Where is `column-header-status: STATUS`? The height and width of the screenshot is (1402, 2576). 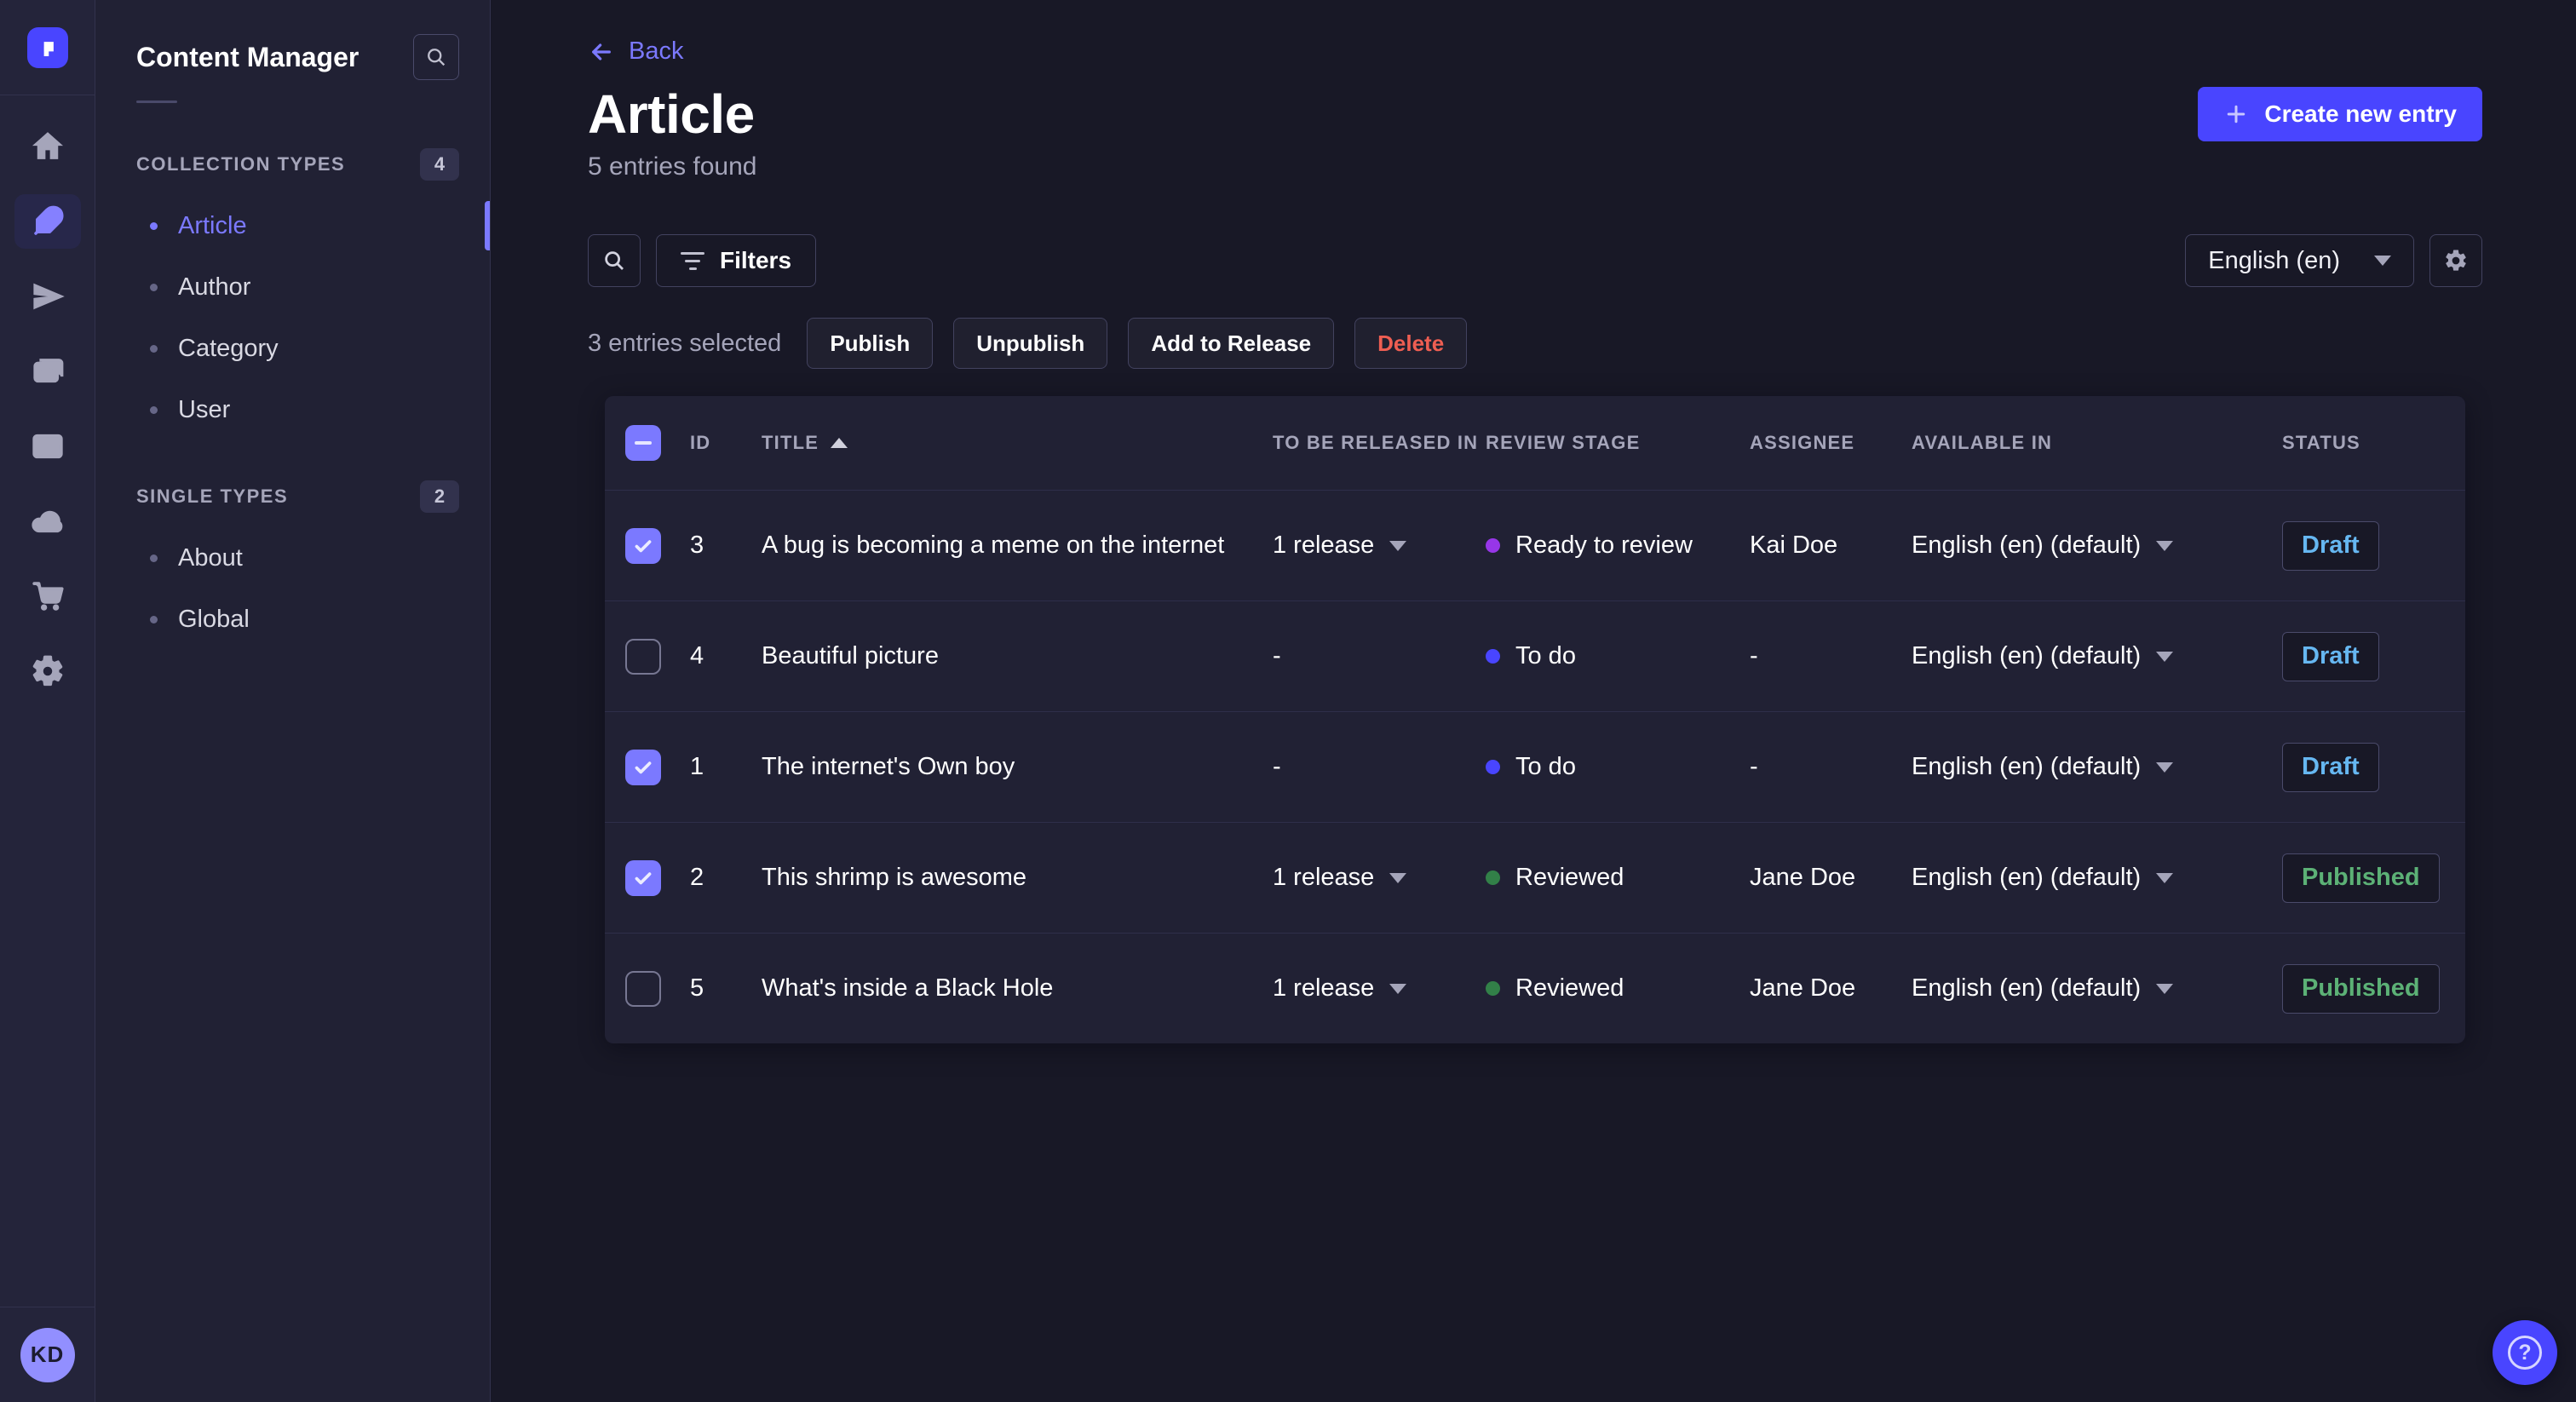 column-header-status: STATUS is located at coordinates (2364, 443).